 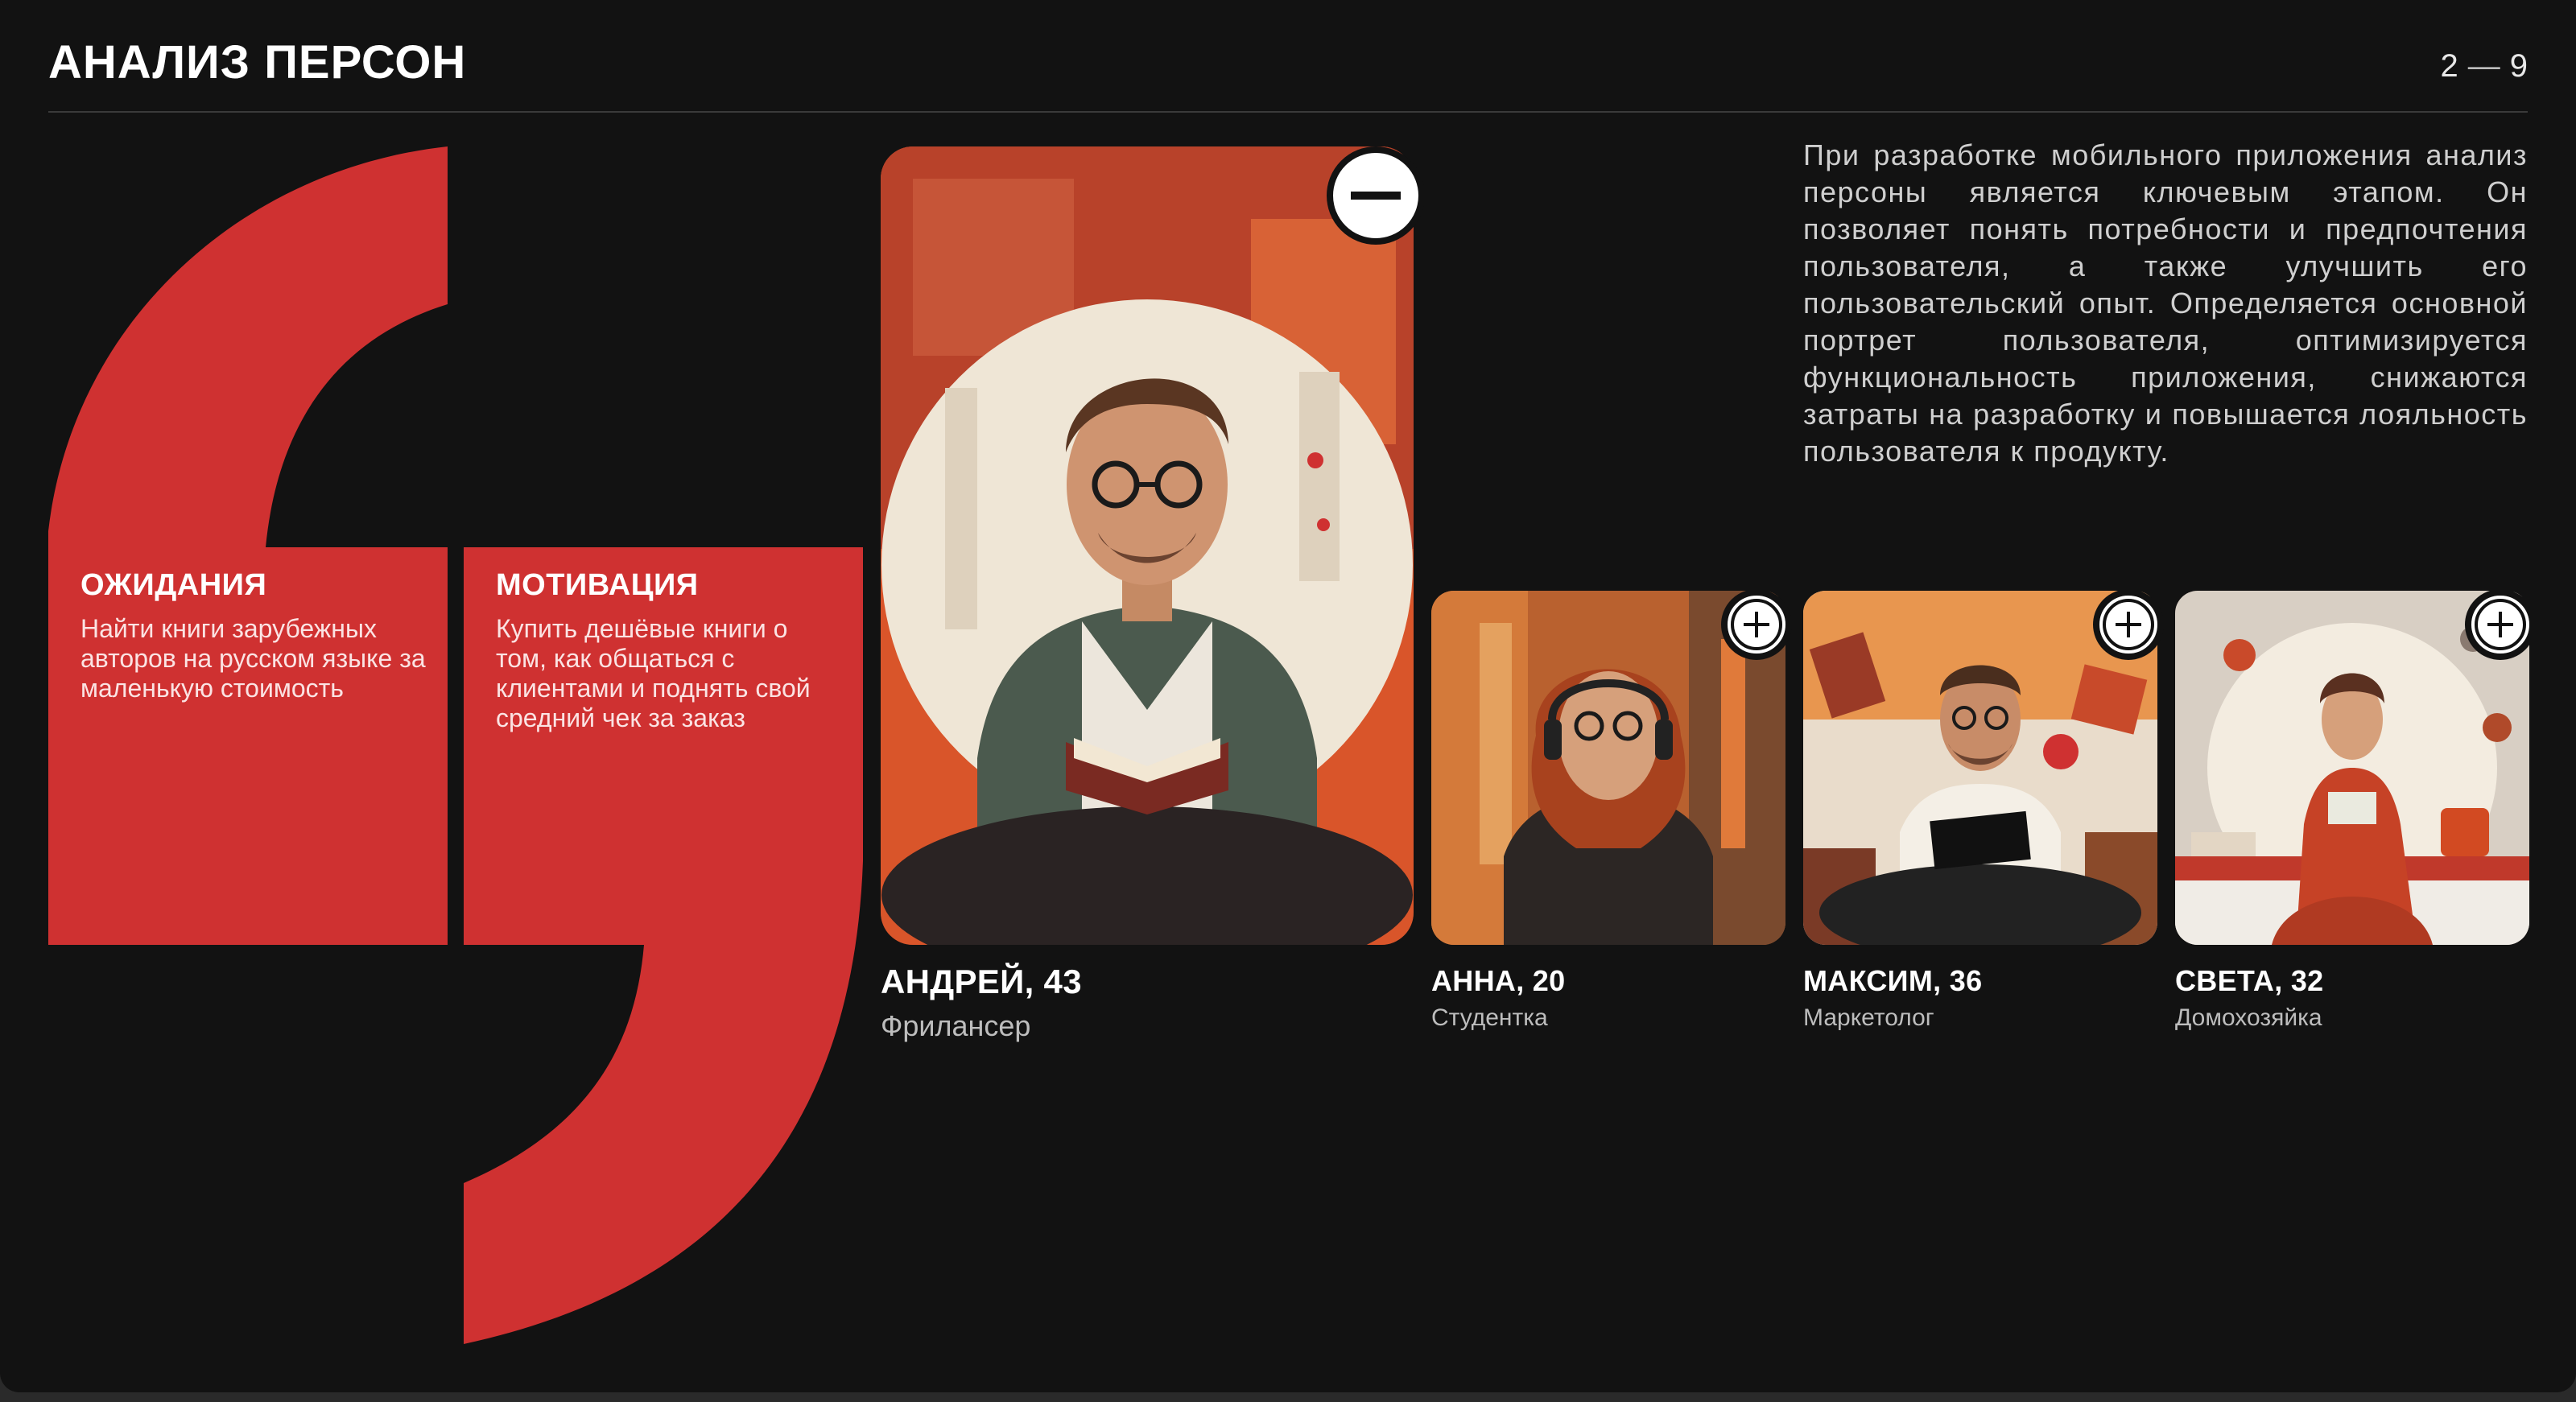 I want to click on page-indicator: 2 — 9, so click(x=2485, y=66).